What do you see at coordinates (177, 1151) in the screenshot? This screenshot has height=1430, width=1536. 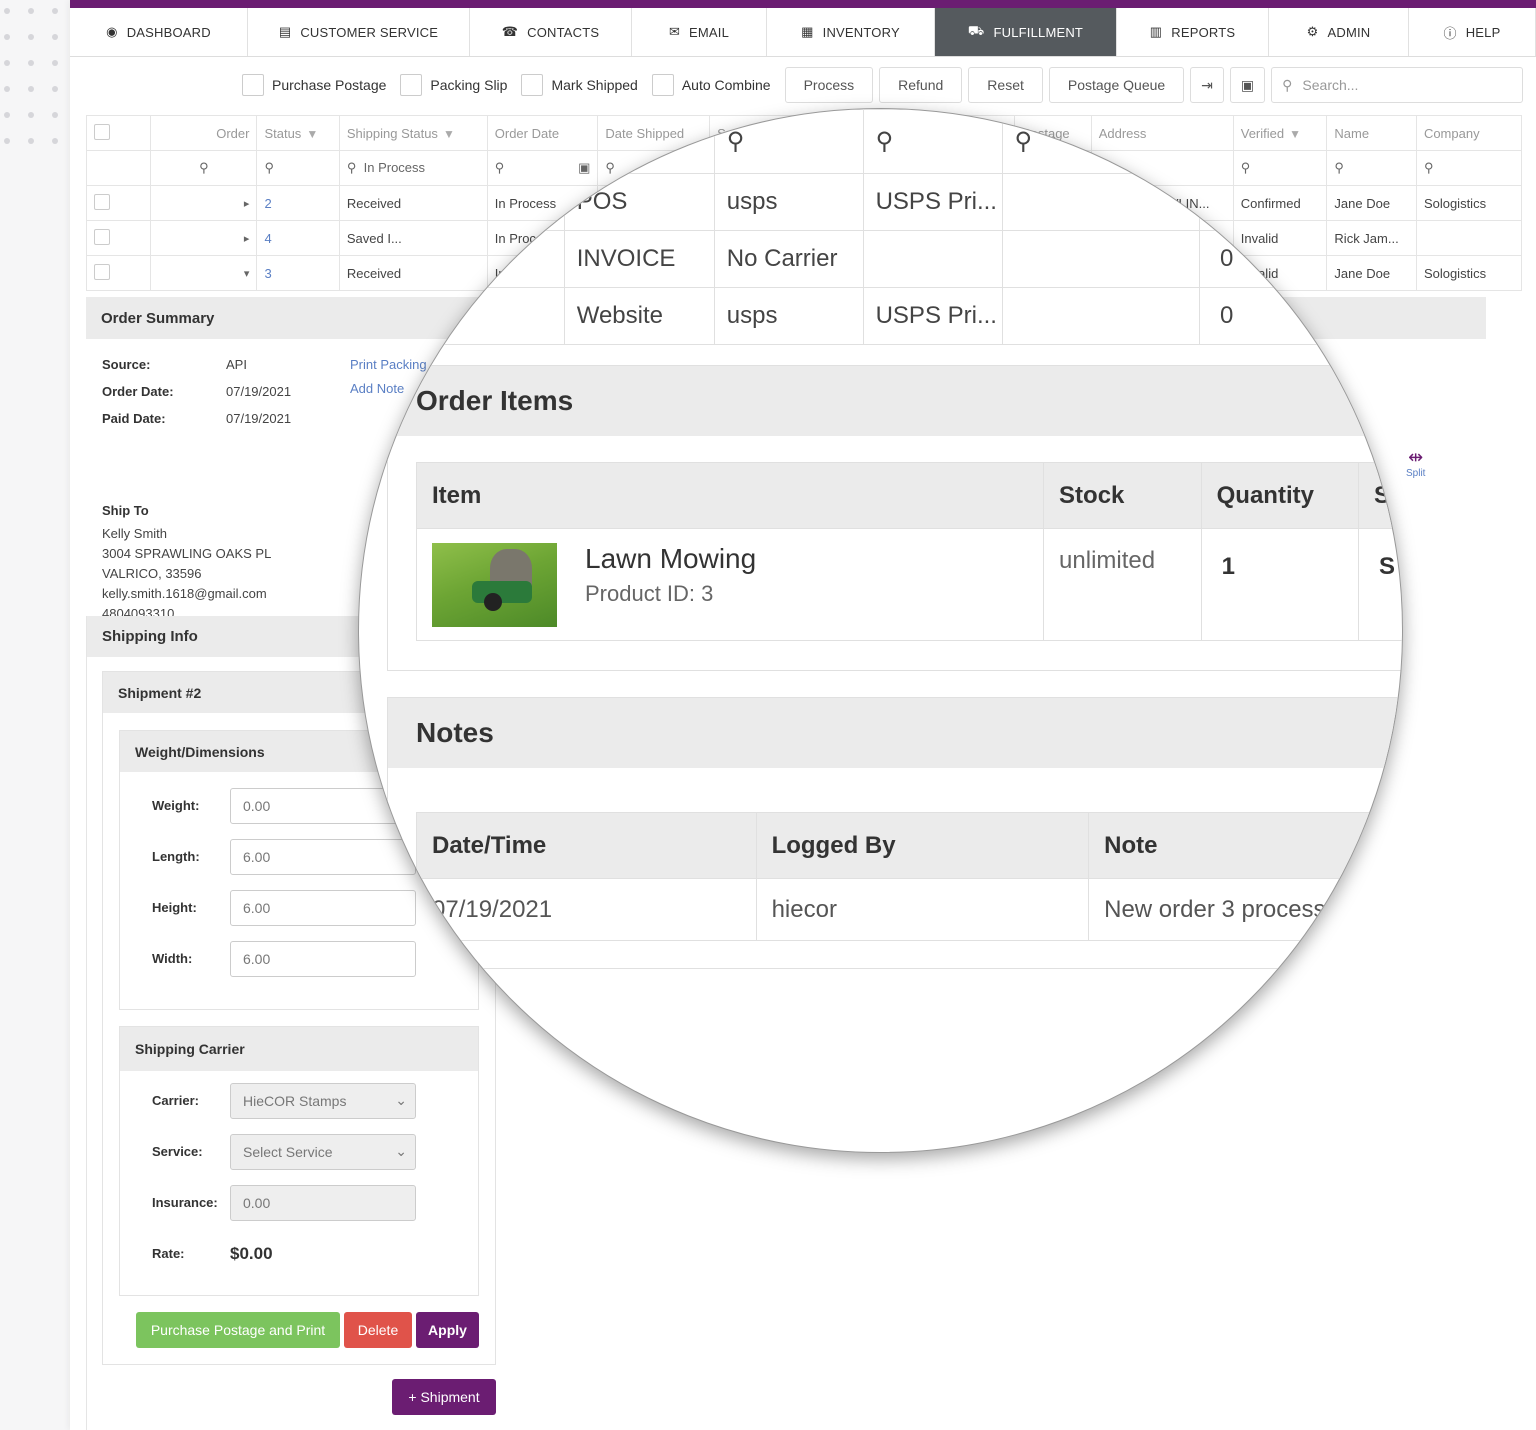 I see `service-label: Service:` at bounding box center [177, 1151].